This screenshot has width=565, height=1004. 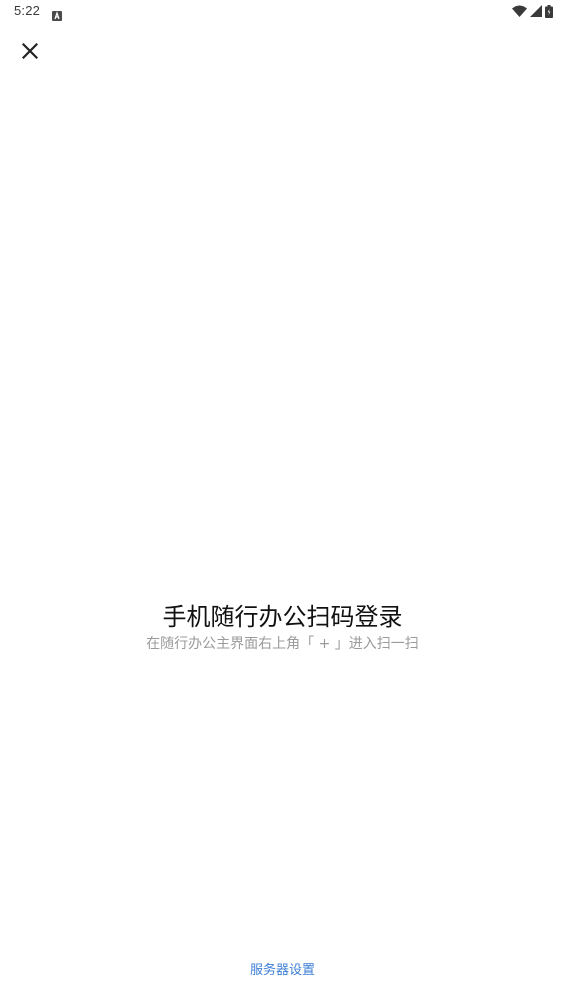 I want to click on close-icon, so click(x=30, y=52).